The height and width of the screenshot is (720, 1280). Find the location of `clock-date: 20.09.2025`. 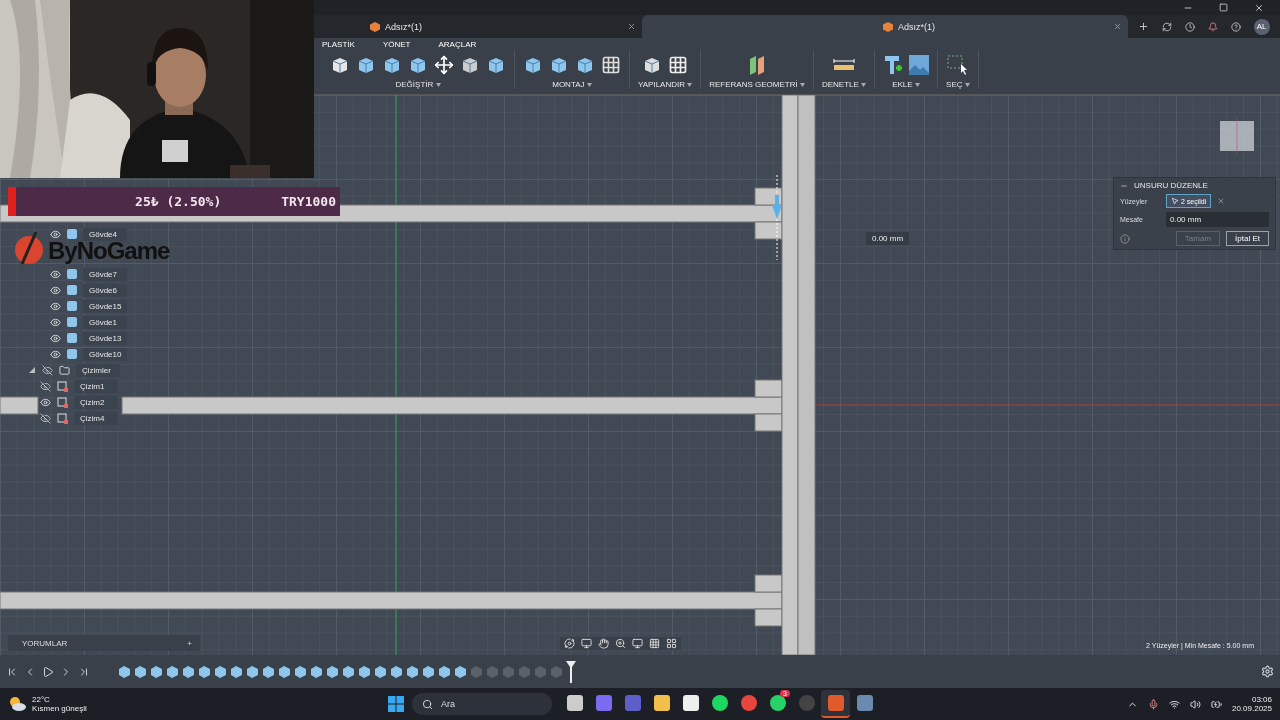

clock-date: 20.09.2025 is located at coordinates (1251, 708).